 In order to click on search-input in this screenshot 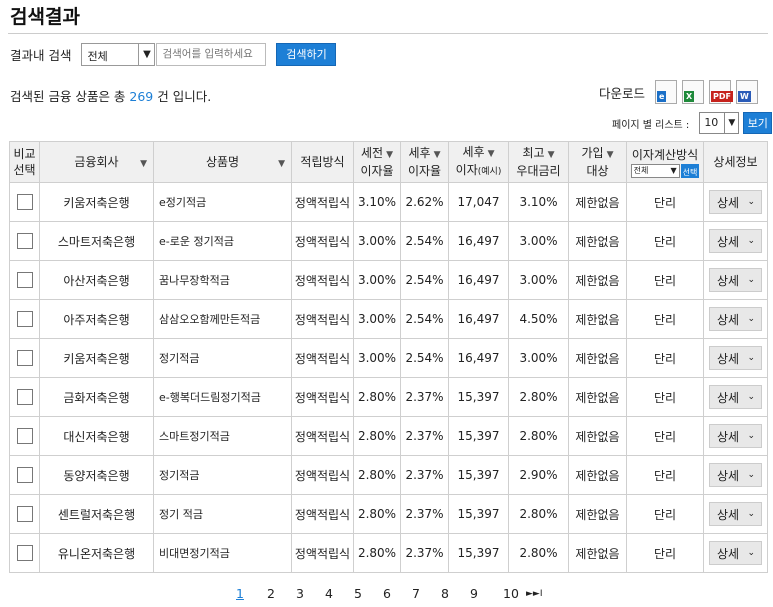, I will do `click(211, 54)`.